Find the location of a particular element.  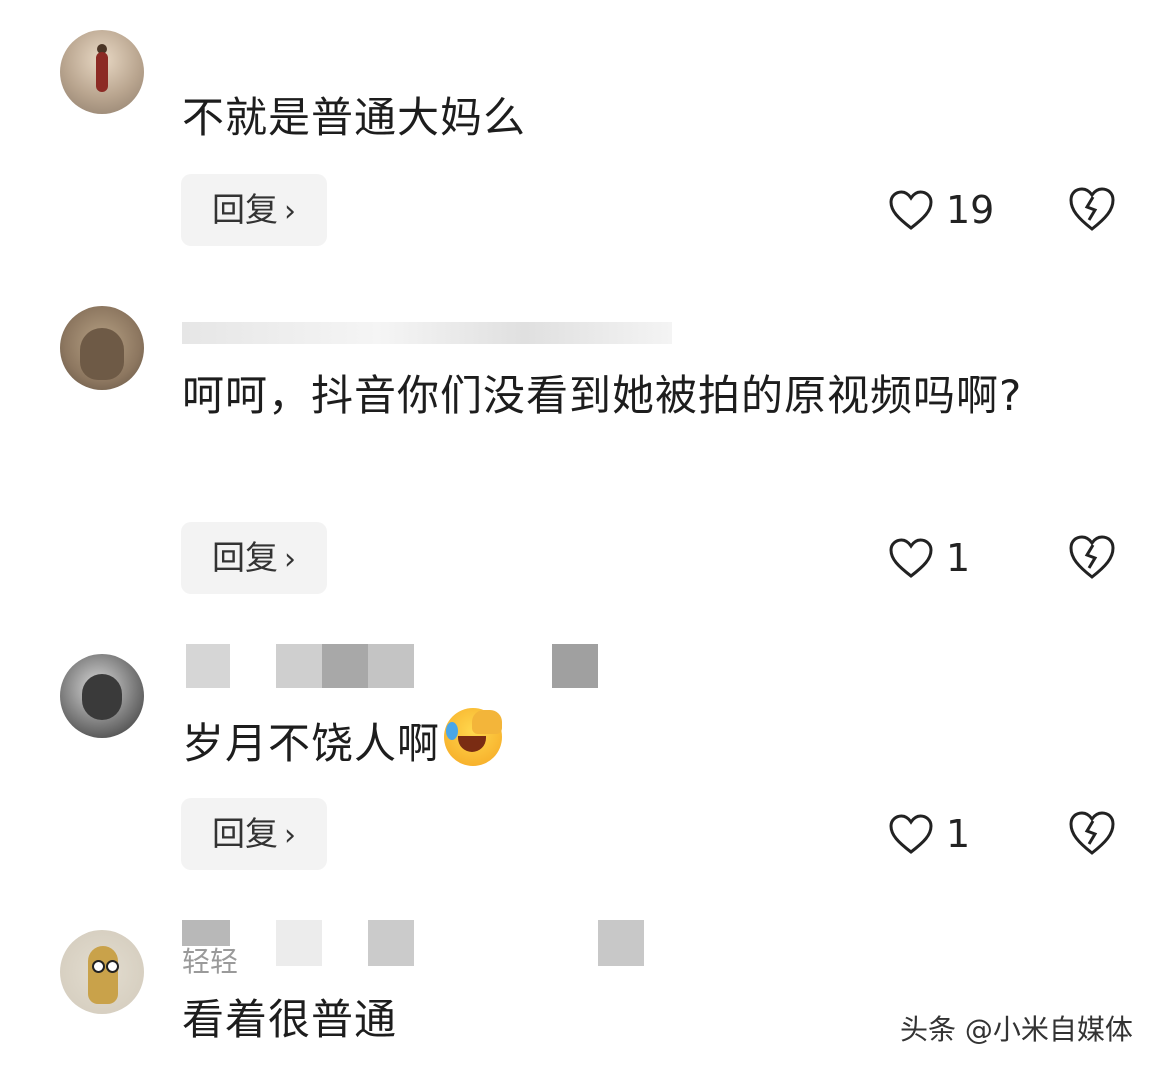

watermark: 头条 @小米自媒体 is located at coordinates (1016, 1029).